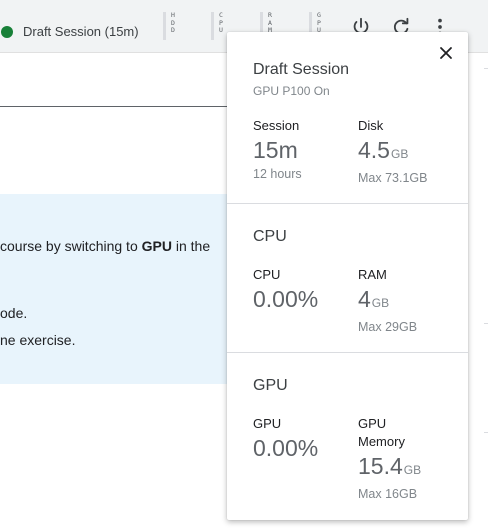 This screenshot has width=488, height=529. I want to click on callout-text-a: course by switching to, so click(71, 246).